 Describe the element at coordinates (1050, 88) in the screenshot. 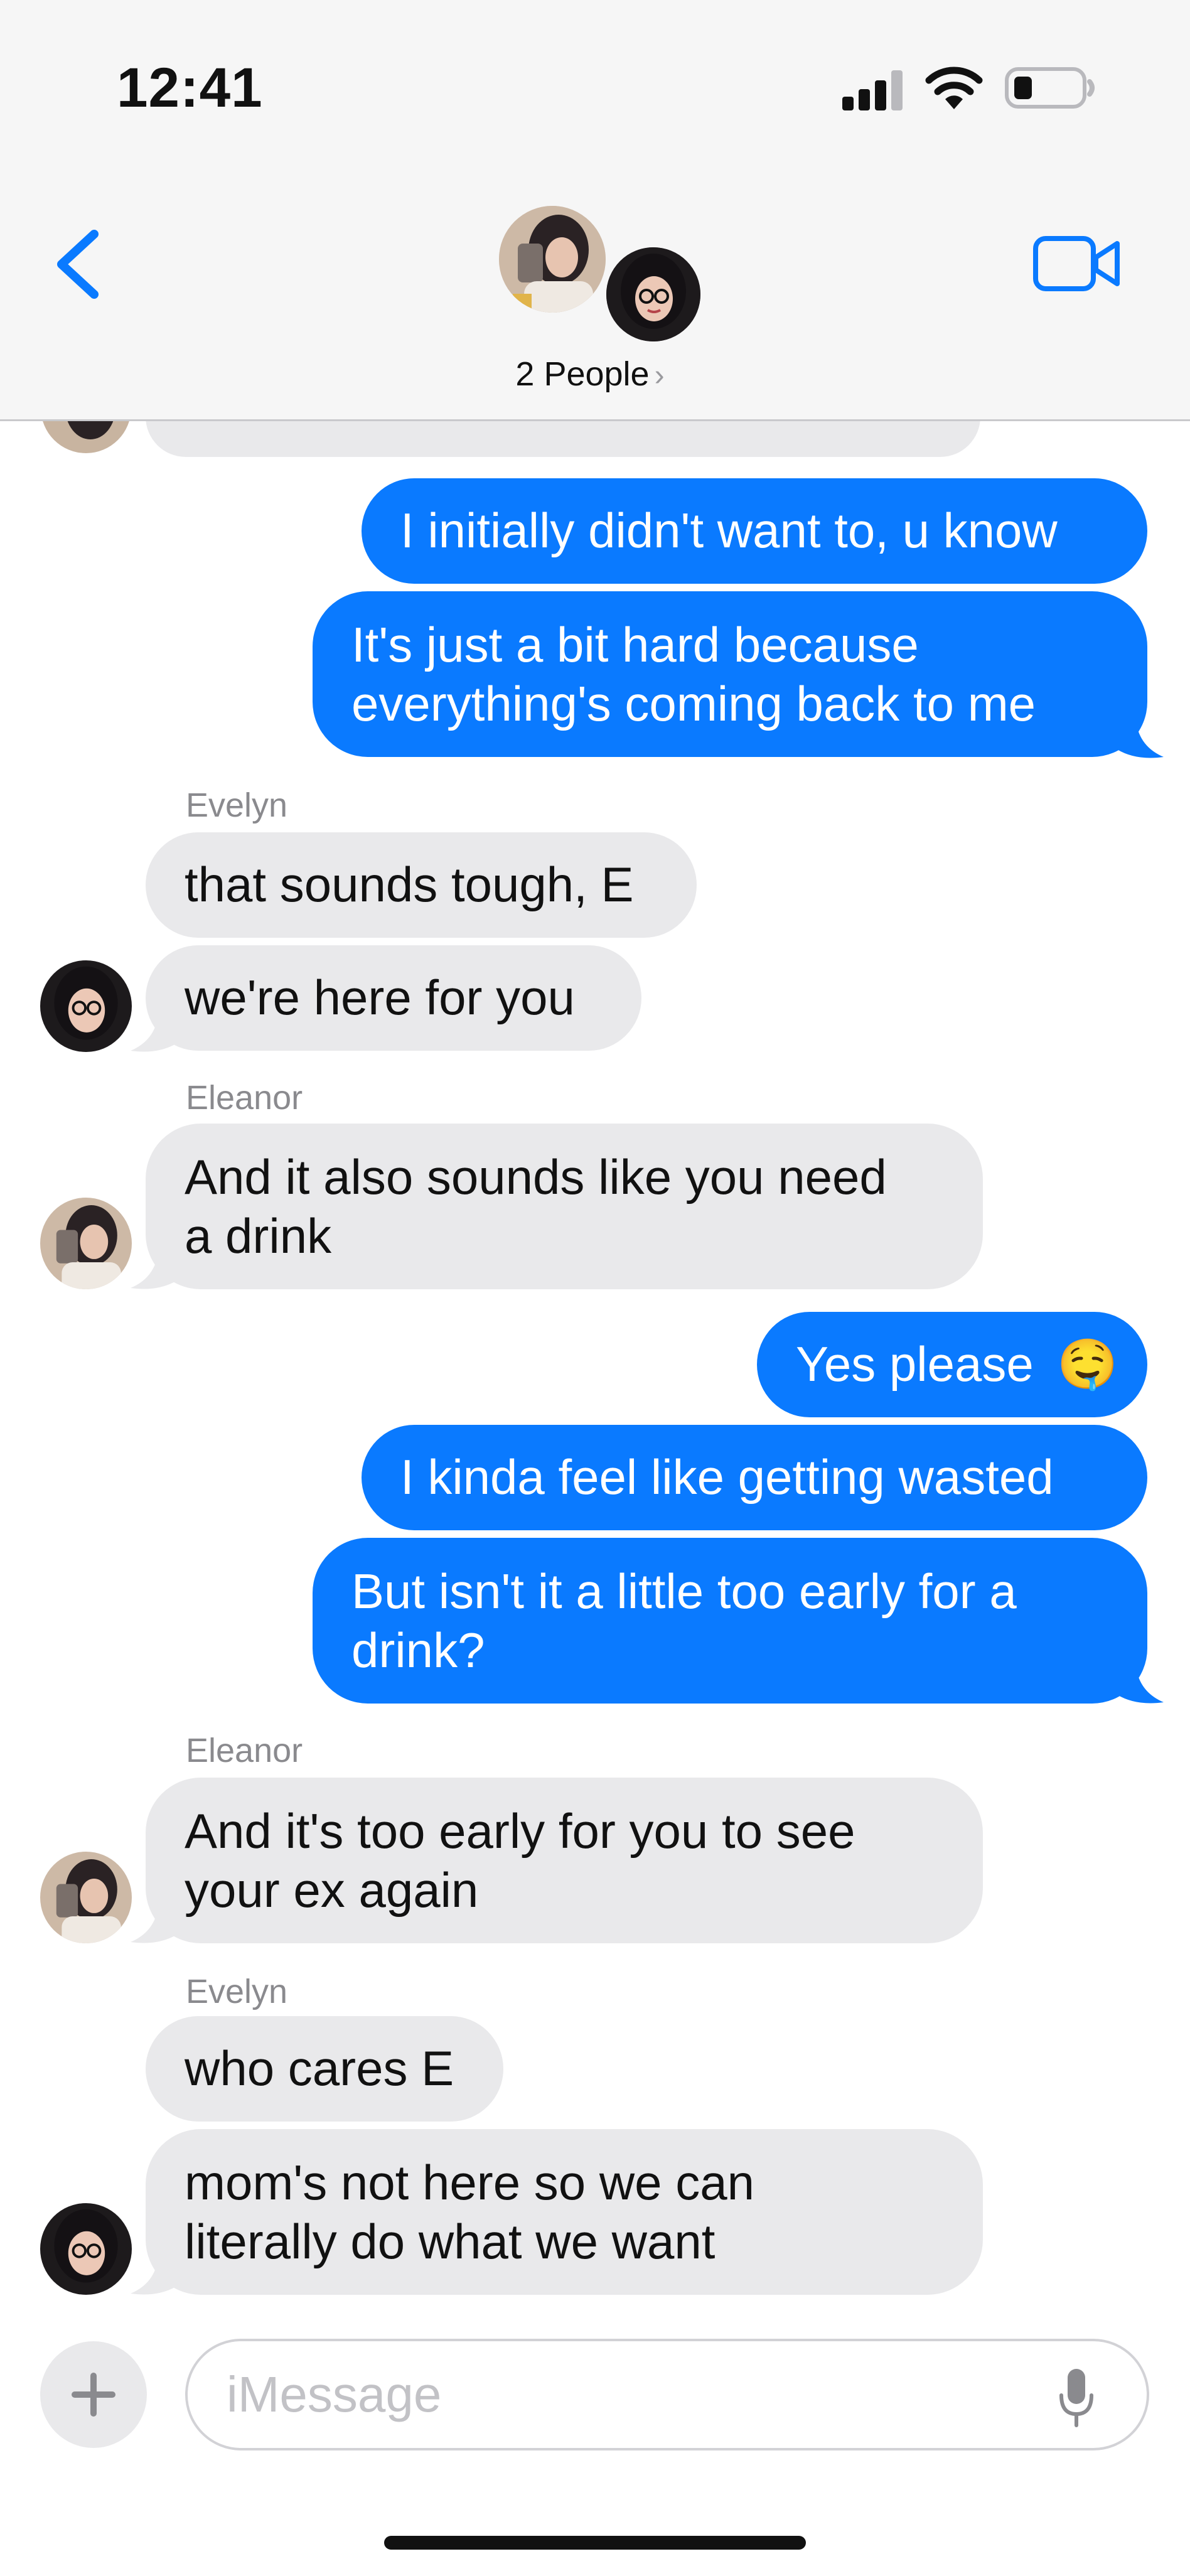

I see `battery-icon` at that location.